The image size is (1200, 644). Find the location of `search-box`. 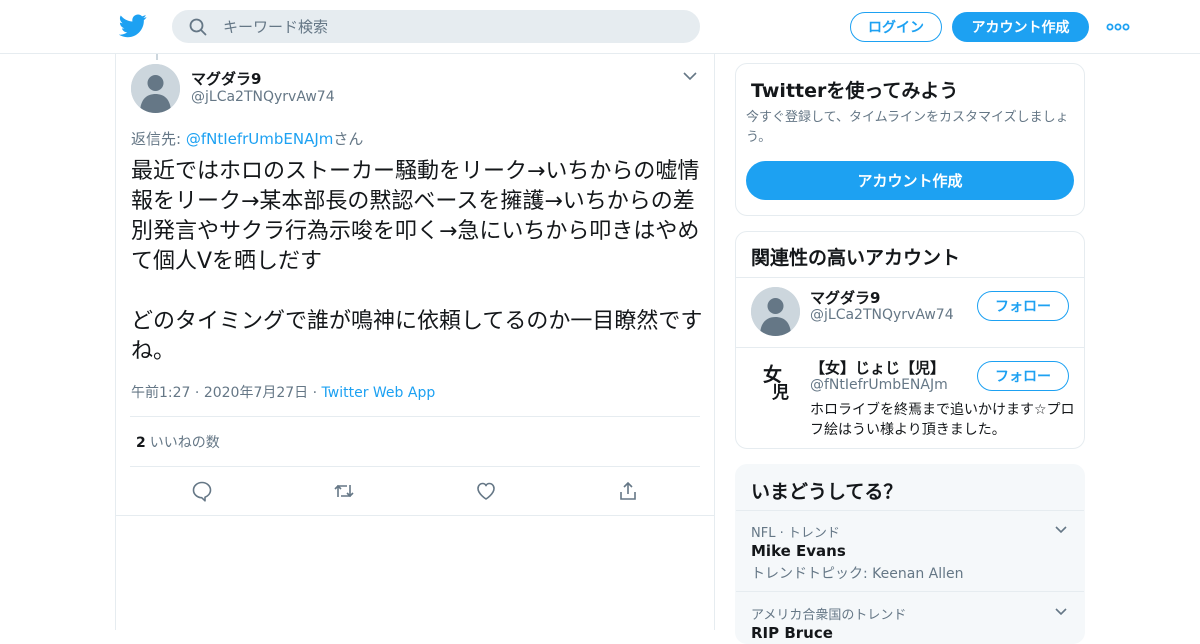

search-box is located at coordinates (436, 26).